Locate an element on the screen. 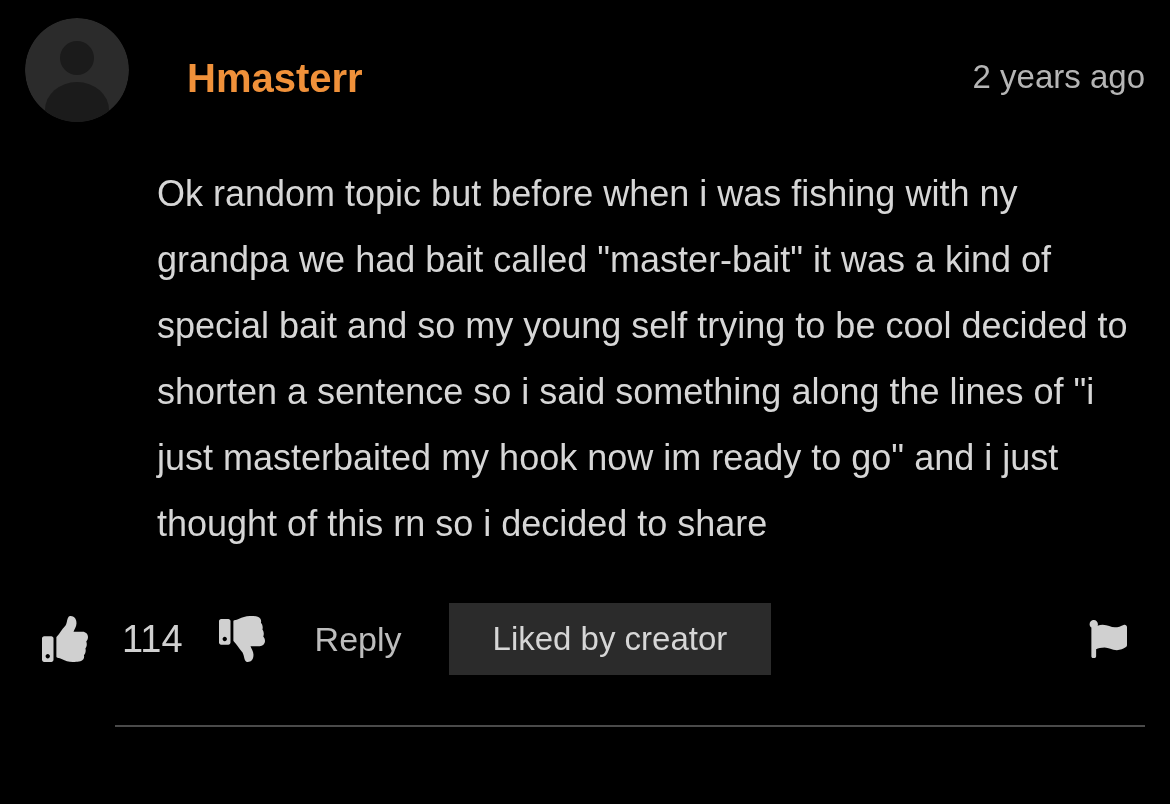  thumbs-down-icon is located at coordinates (241, 639).